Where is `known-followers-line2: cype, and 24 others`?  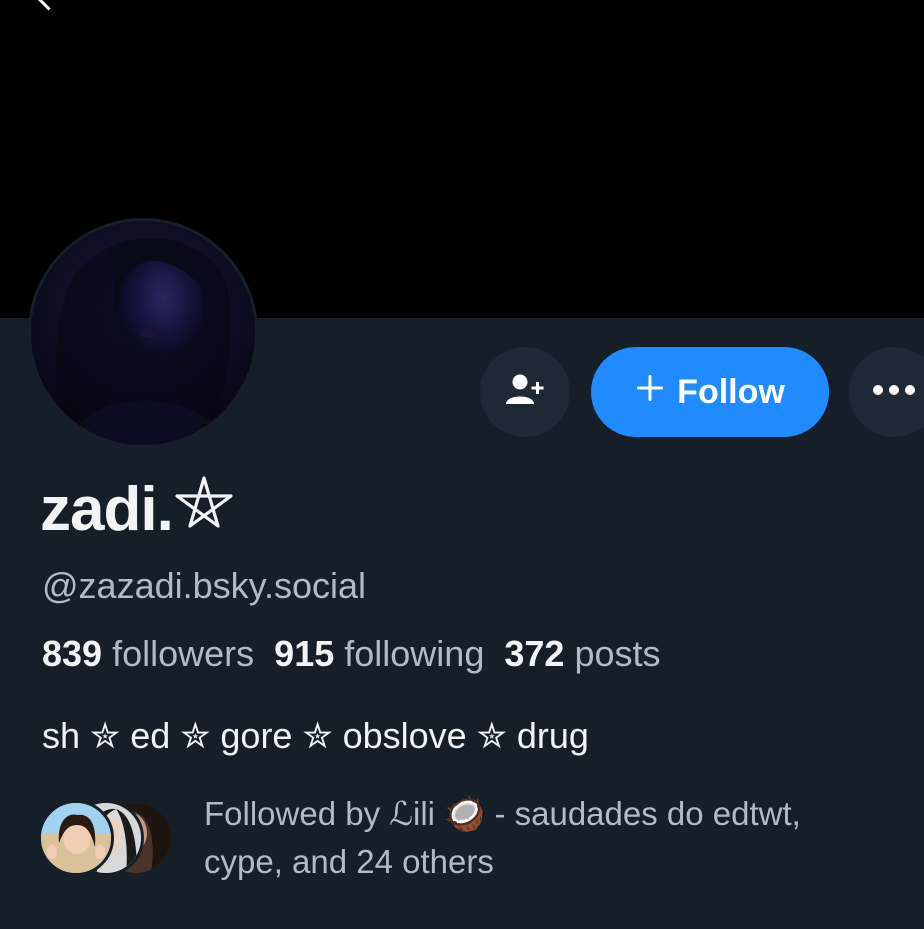 known-followers-line2: cype, and 24 others is located at coordinates (349, 861).